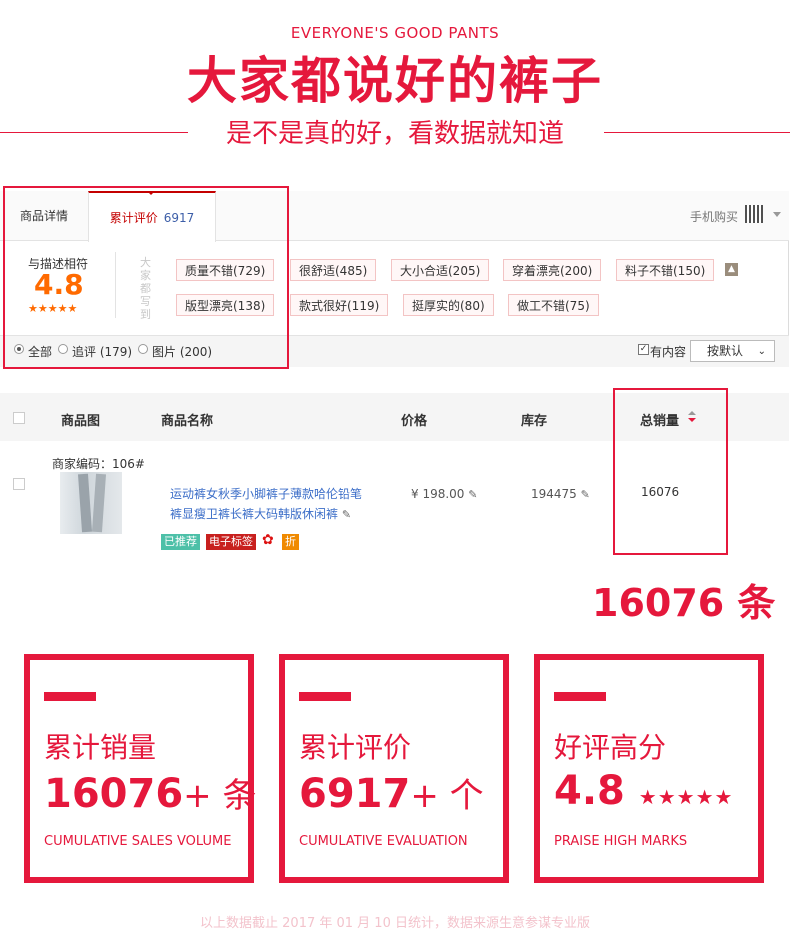 This screenshot has width=790, height=946. What do you see at coordinates (440, 270) in the screenshot?
I see `review-tag: 大小合适(205)` at bounding box center [440, 270].